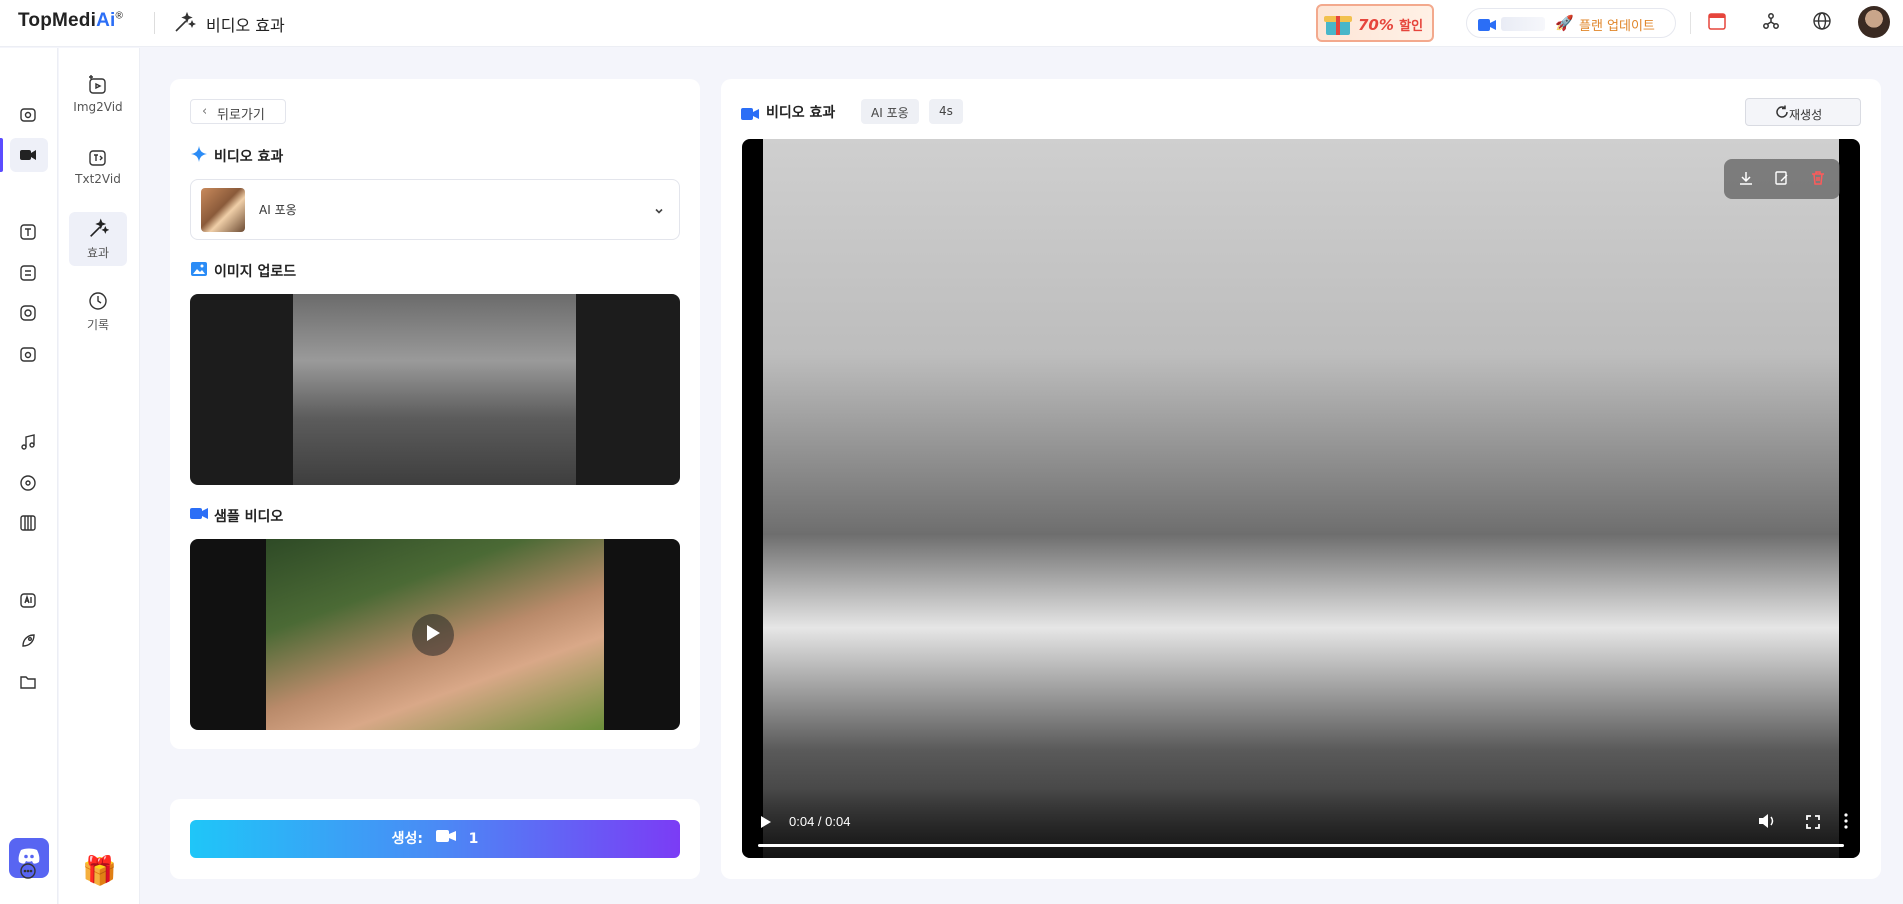  What do you see at coordinates (659, 211) in the screenshot?
I see `chevron-down-icon` at bounding box center [659, 211].